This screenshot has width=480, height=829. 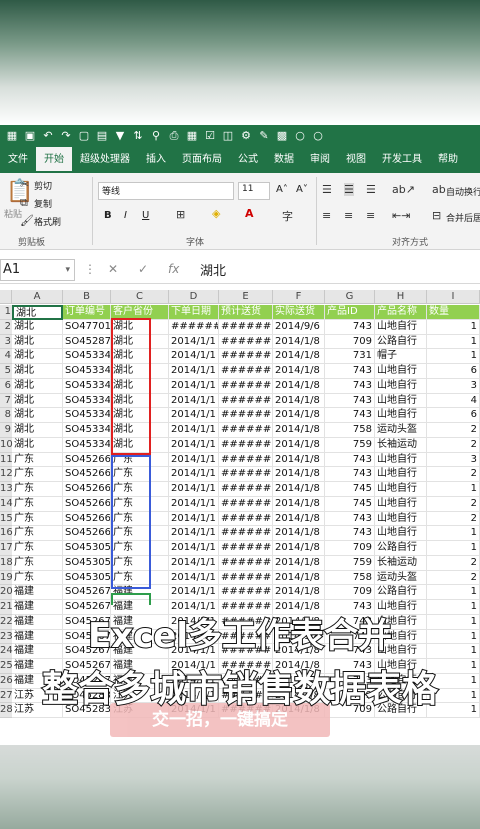 What do you see at coordinates (108, 215) in the screenshot?
I see `bold-button: B` at bounding box center [108, 215].